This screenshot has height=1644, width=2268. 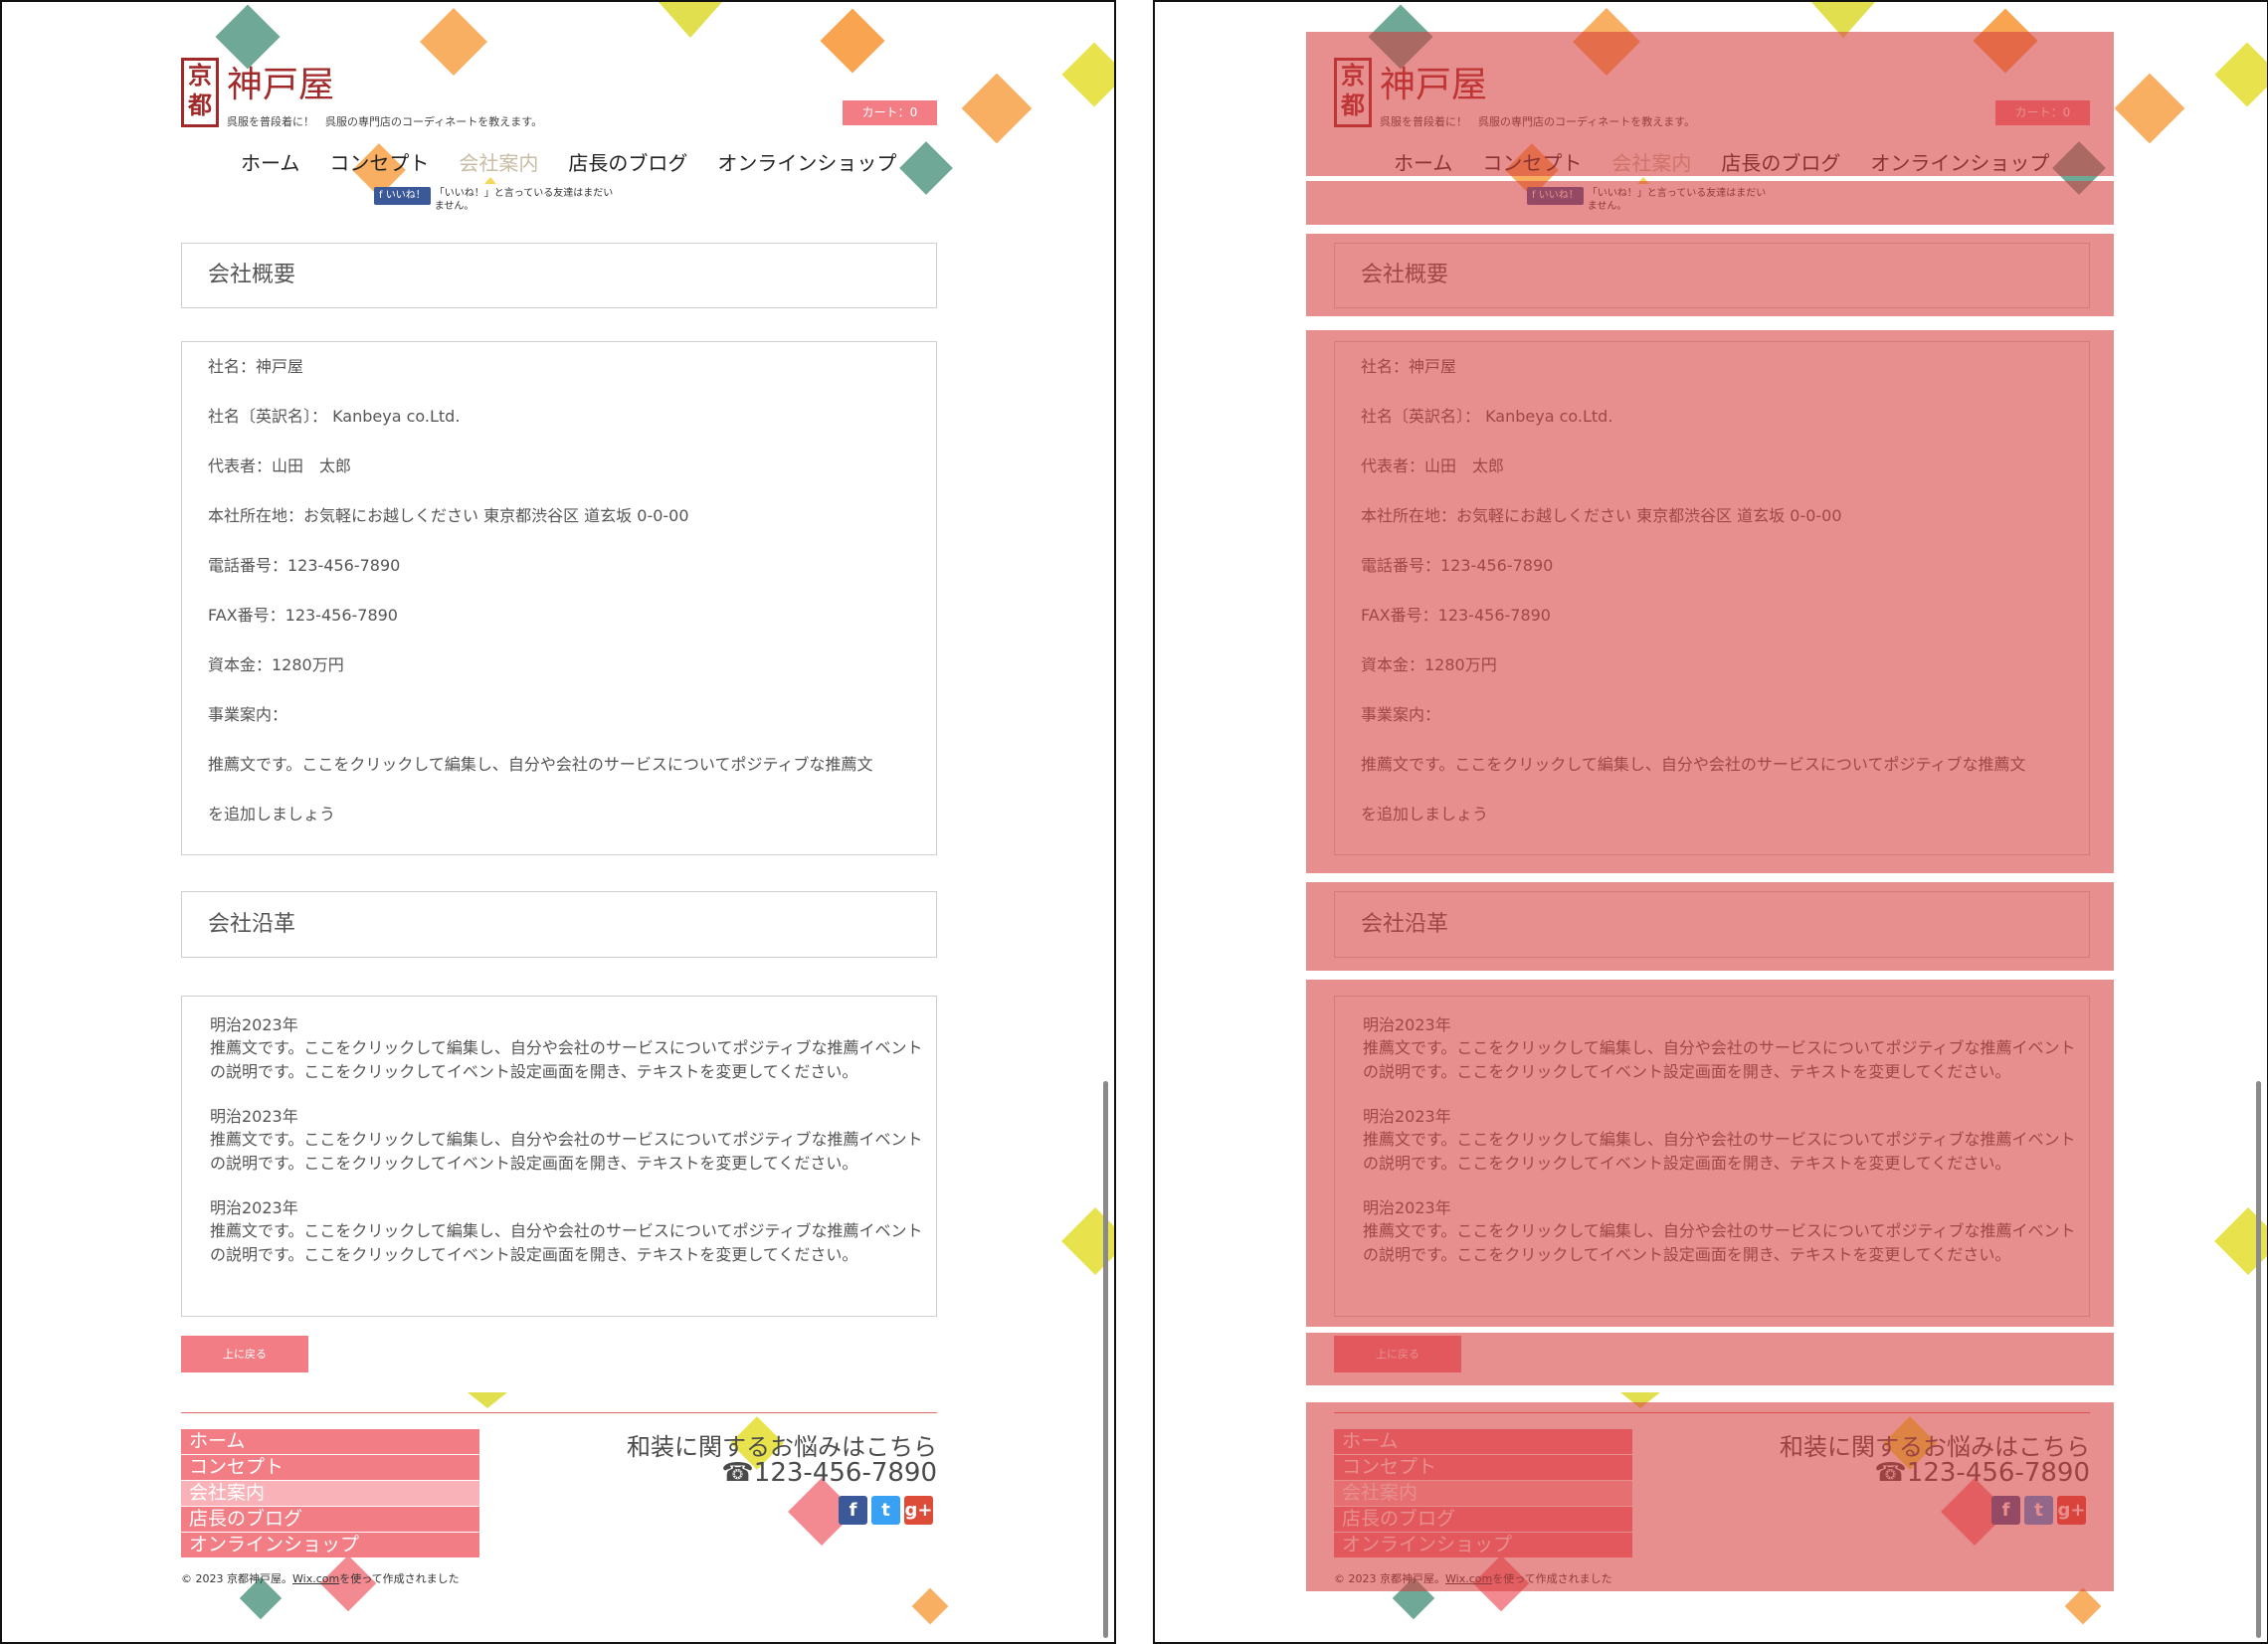 What do you see at coordinates (252, 924) in the screenshot?
I see `history-title: 会社沿革` at bounding box center [252, 924].